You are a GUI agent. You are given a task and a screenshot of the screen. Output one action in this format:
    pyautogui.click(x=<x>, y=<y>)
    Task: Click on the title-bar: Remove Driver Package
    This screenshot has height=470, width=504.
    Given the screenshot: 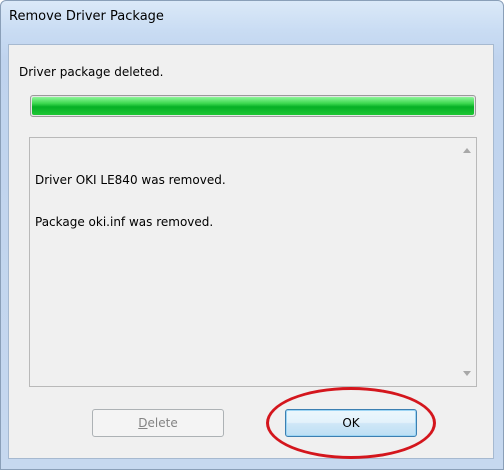 What is the action you would take?
    pyautogui.click(x=252, y=16)
    